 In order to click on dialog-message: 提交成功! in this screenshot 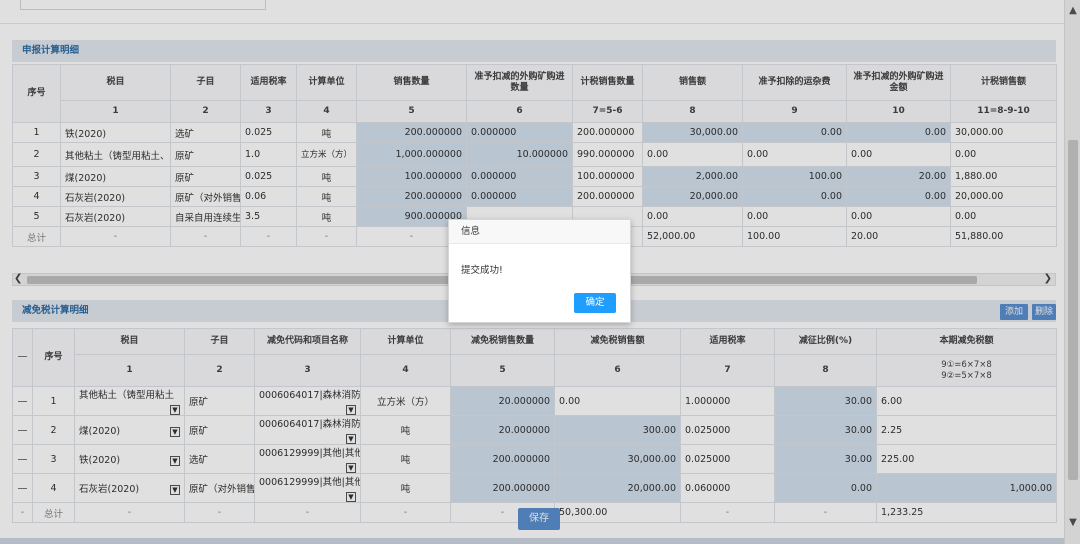, I will do `click(482, 270)`.